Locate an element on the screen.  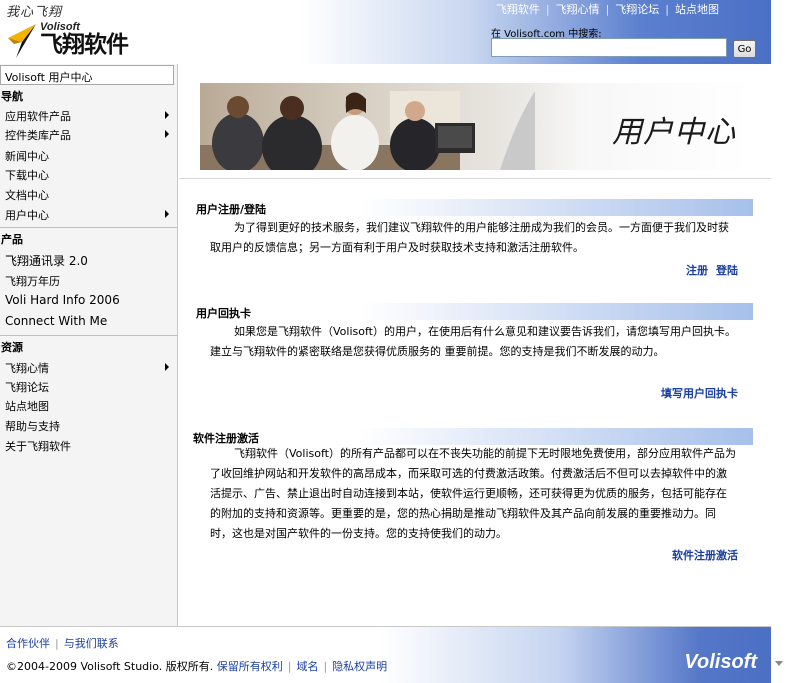
meeting-photo-image is located at coordinates (367, 126).